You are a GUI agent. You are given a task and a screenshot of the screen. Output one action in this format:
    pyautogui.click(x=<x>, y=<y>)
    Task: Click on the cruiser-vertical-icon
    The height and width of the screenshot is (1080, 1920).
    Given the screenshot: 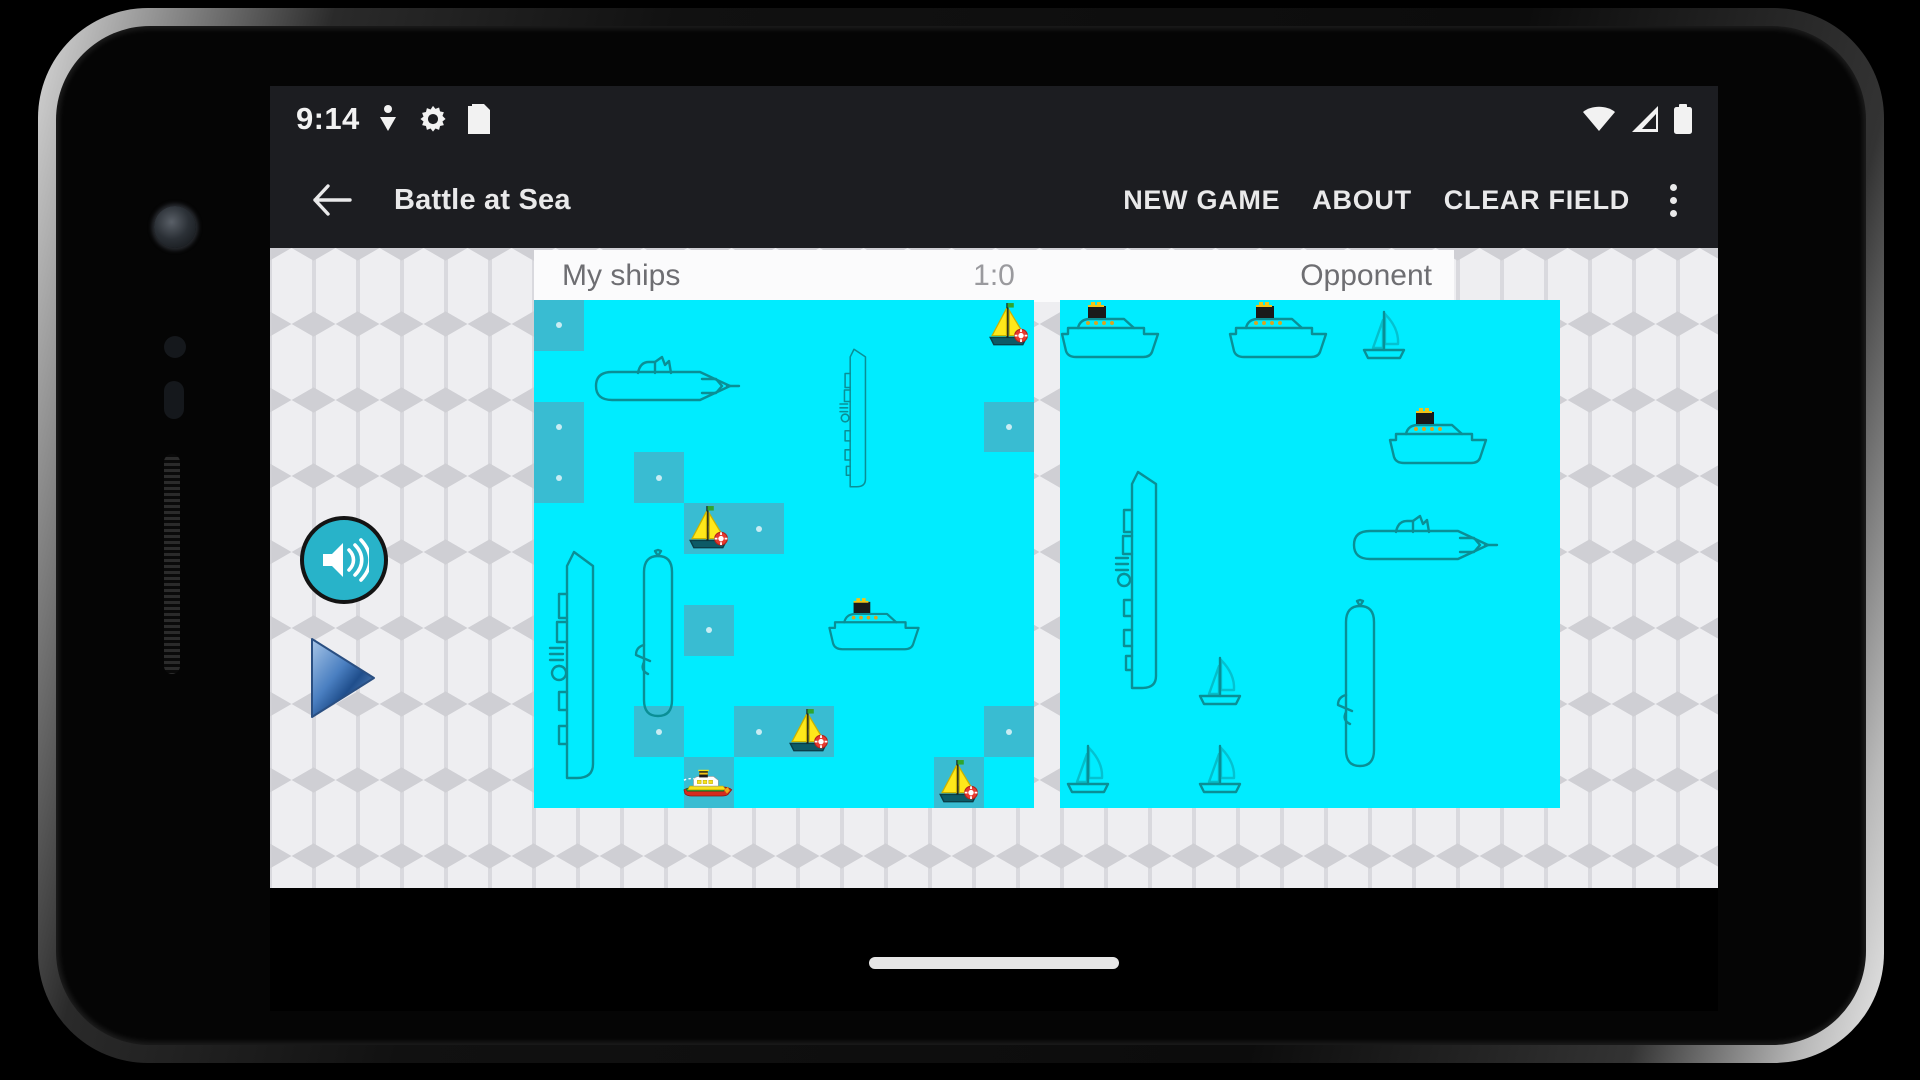 What is the action you would take?
    pyautogui.click(x=574, y=665)
    